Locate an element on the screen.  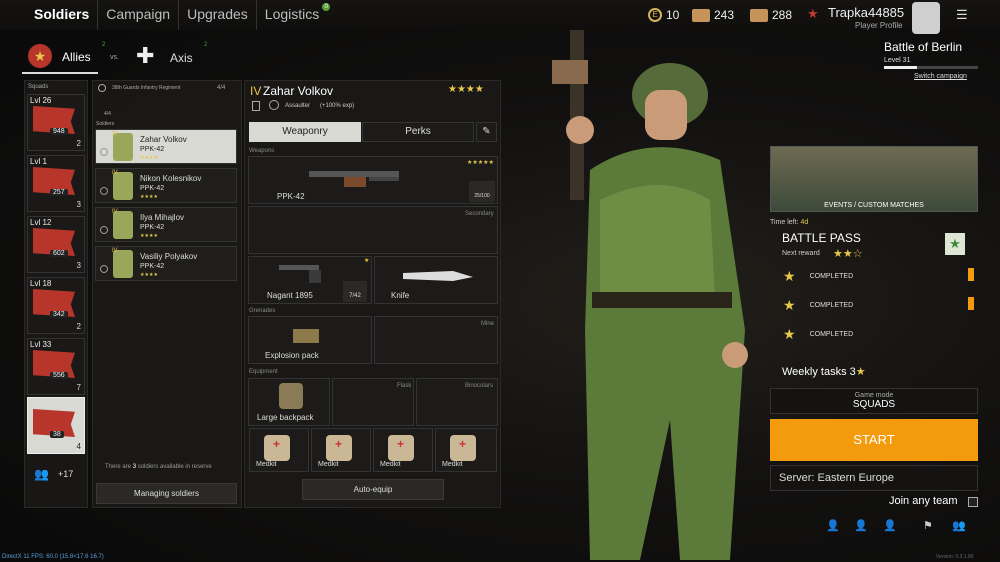
next-reward-label: Next reward is located at coordinates (801, 253).